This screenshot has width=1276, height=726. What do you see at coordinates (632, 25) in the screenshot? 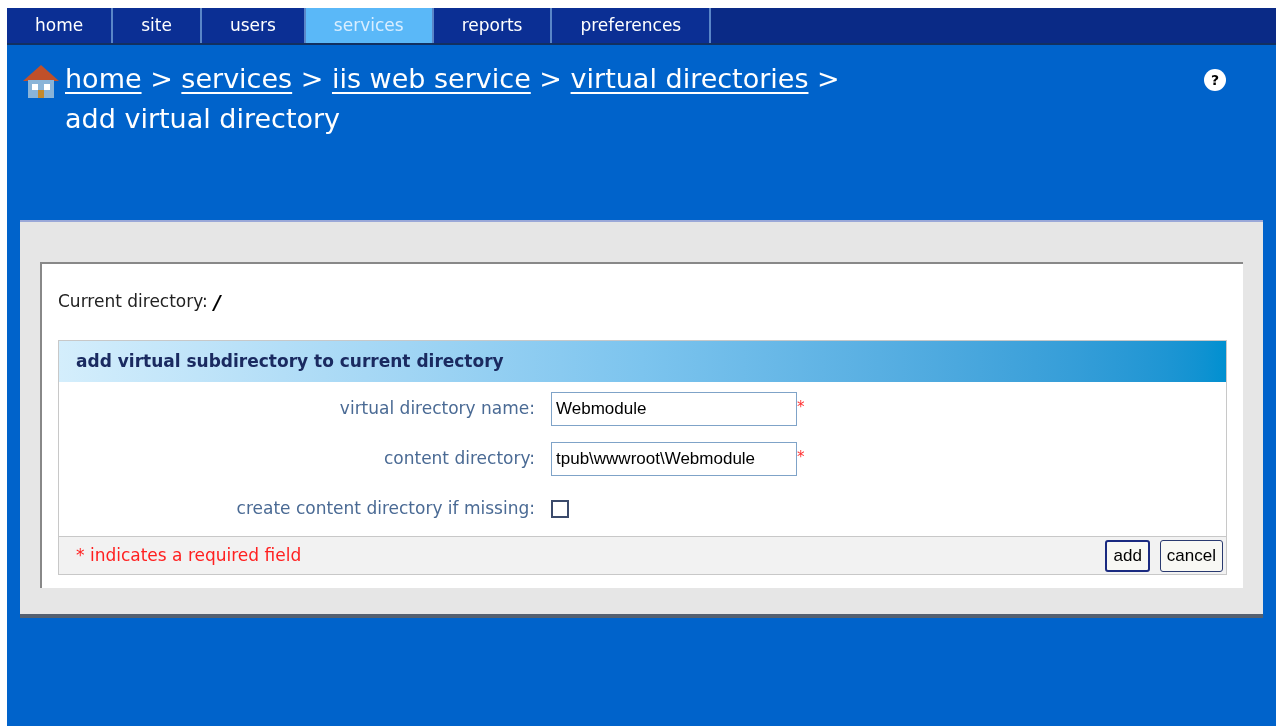
I see `nav-tab: preferences` at bounding box center [632, 25].